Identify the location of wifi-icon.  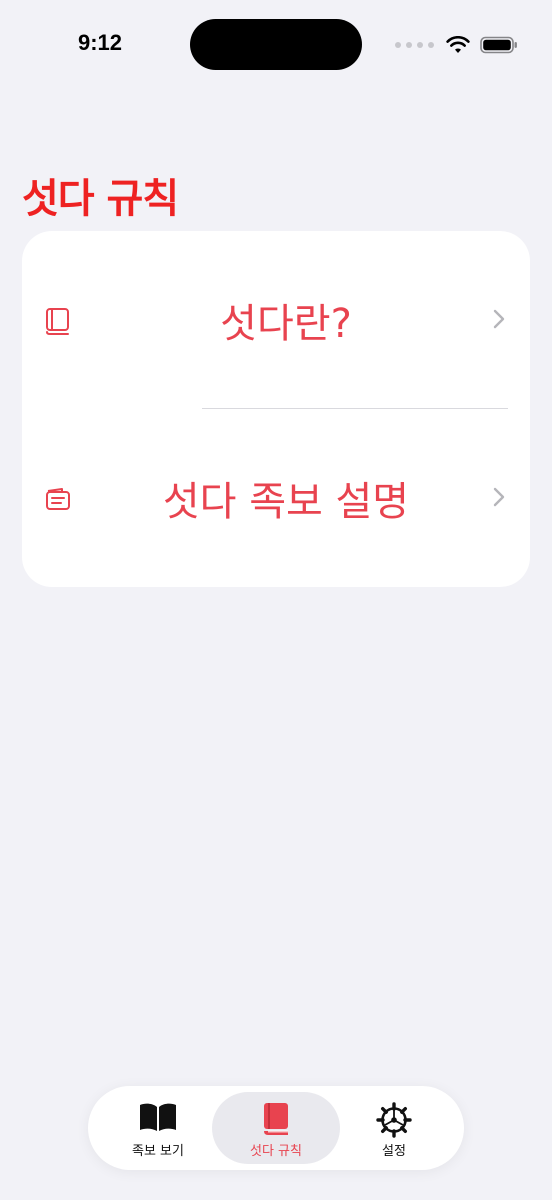
(458, 44).